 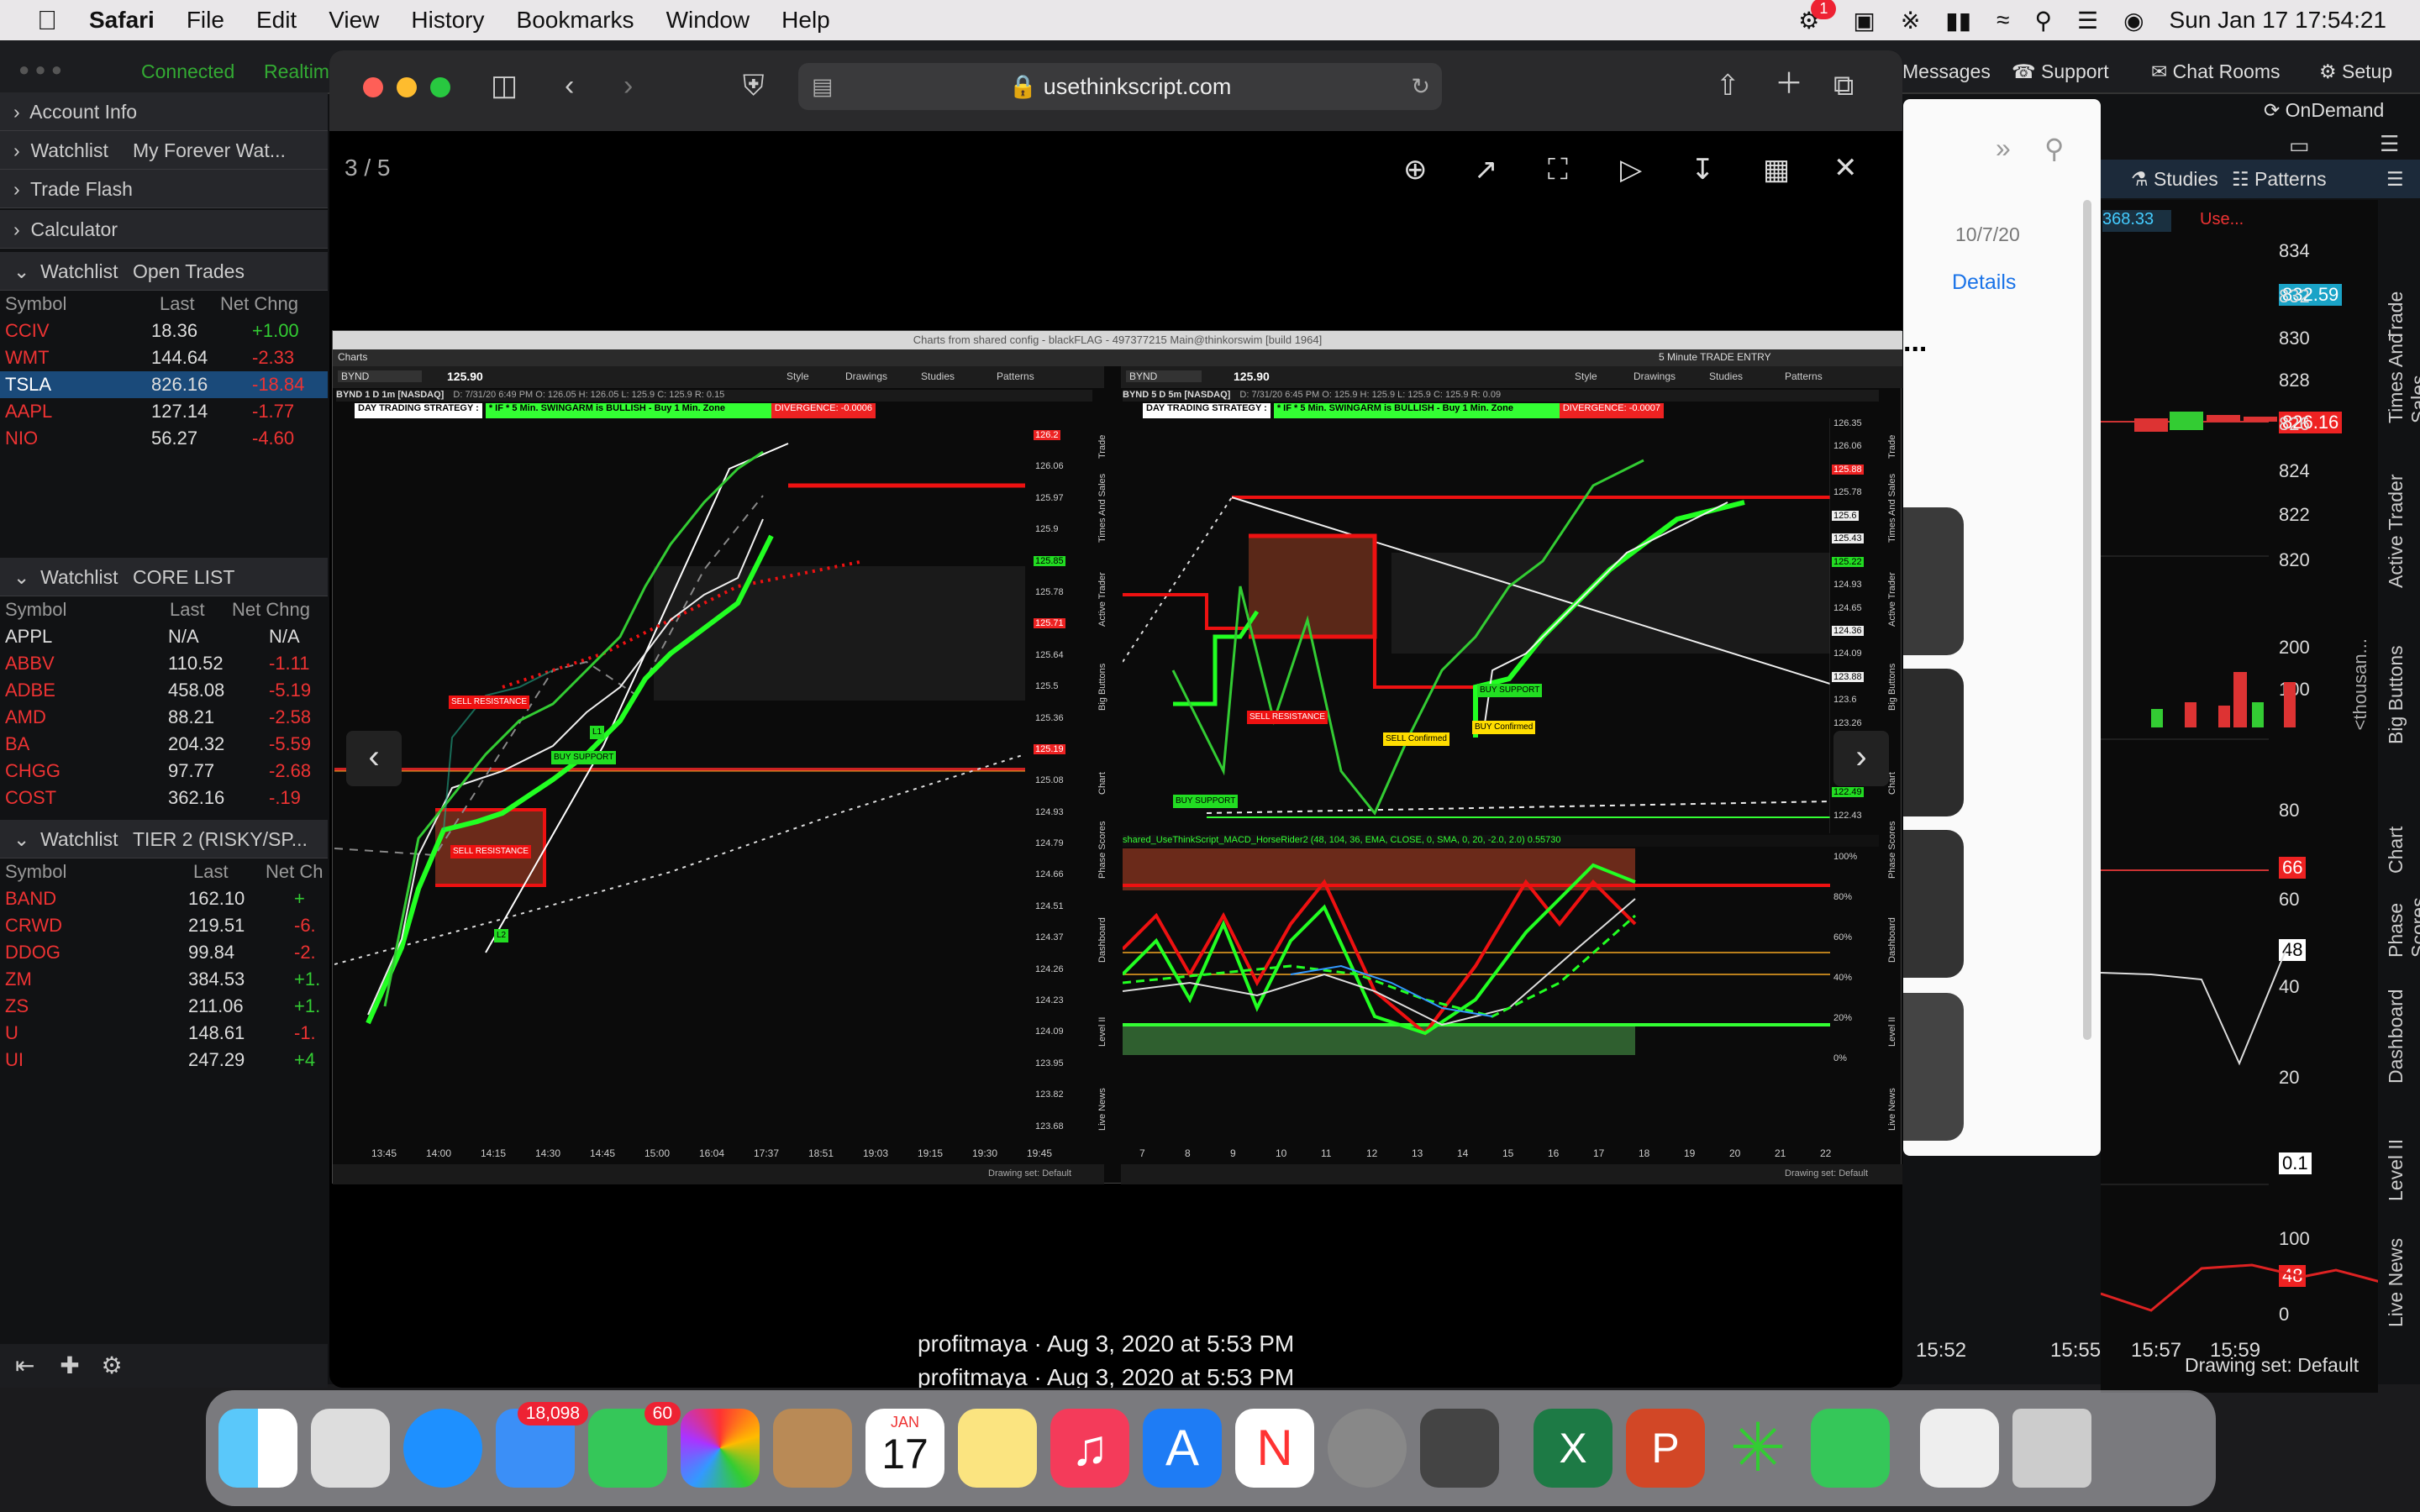 What do you see at coordinates (164, 189) in the screenshot?
I see `trade-flash-section: › Trade Flash` at bounding box center [164, 189].